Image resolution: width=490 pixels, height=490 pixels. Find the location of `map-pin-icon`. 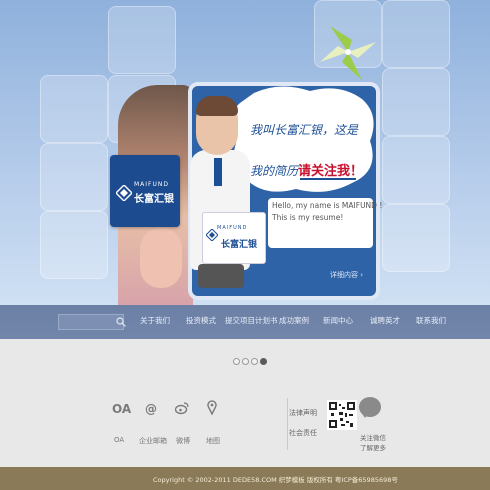

map-pin-icon is located at coordinates (212, 407).